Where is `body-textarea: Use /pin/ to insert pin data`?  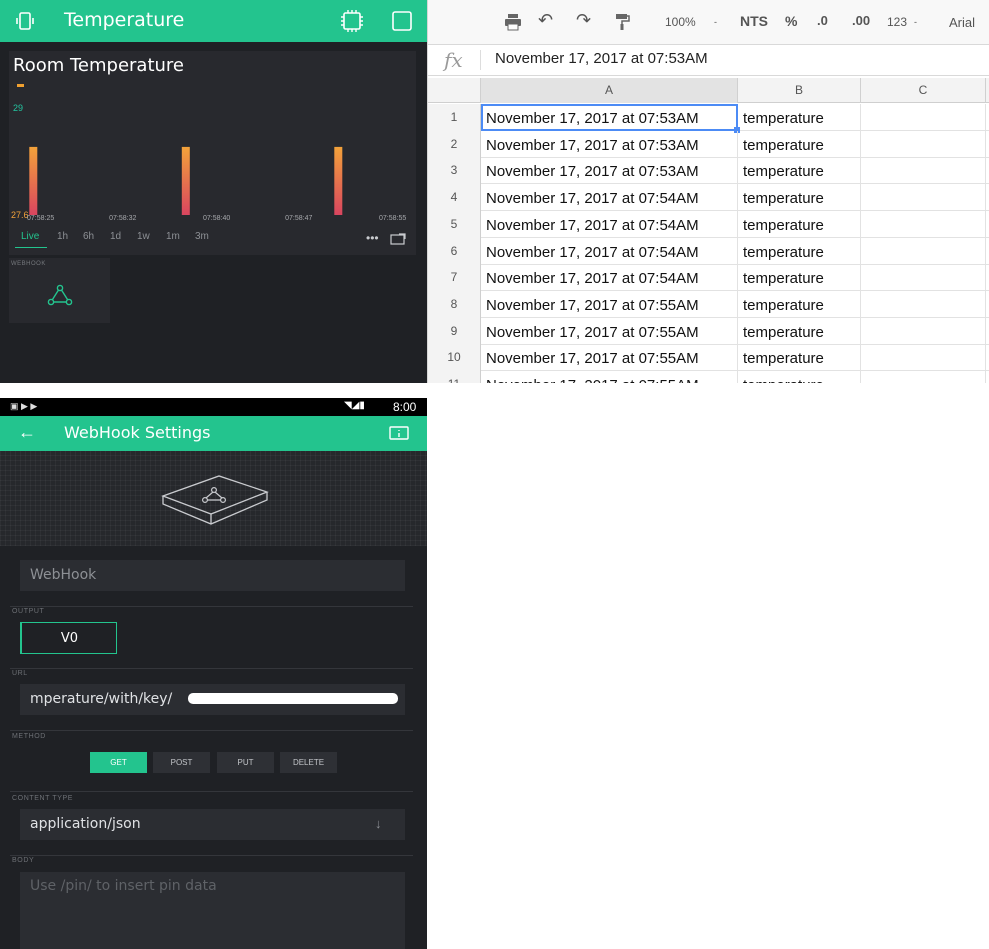 body-textarea: Use /pin/ to insert pin data is located at coordinates (212, 910).